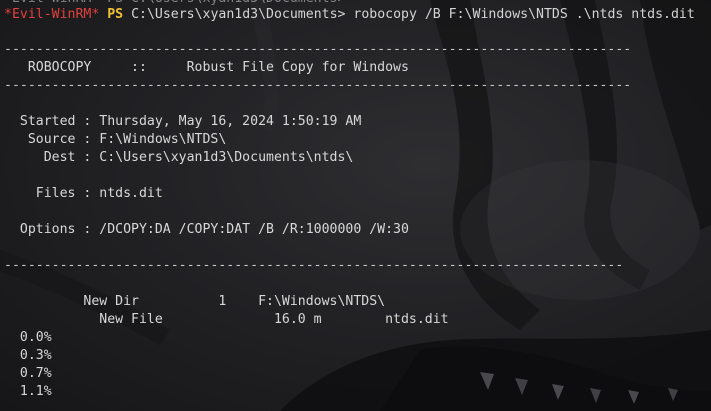 The height and width of the screenshot is (411, 711). Describe the element at coordinates (83, 193) in the screenshot. I see `files-line: Files : ntds.dit` at that location.